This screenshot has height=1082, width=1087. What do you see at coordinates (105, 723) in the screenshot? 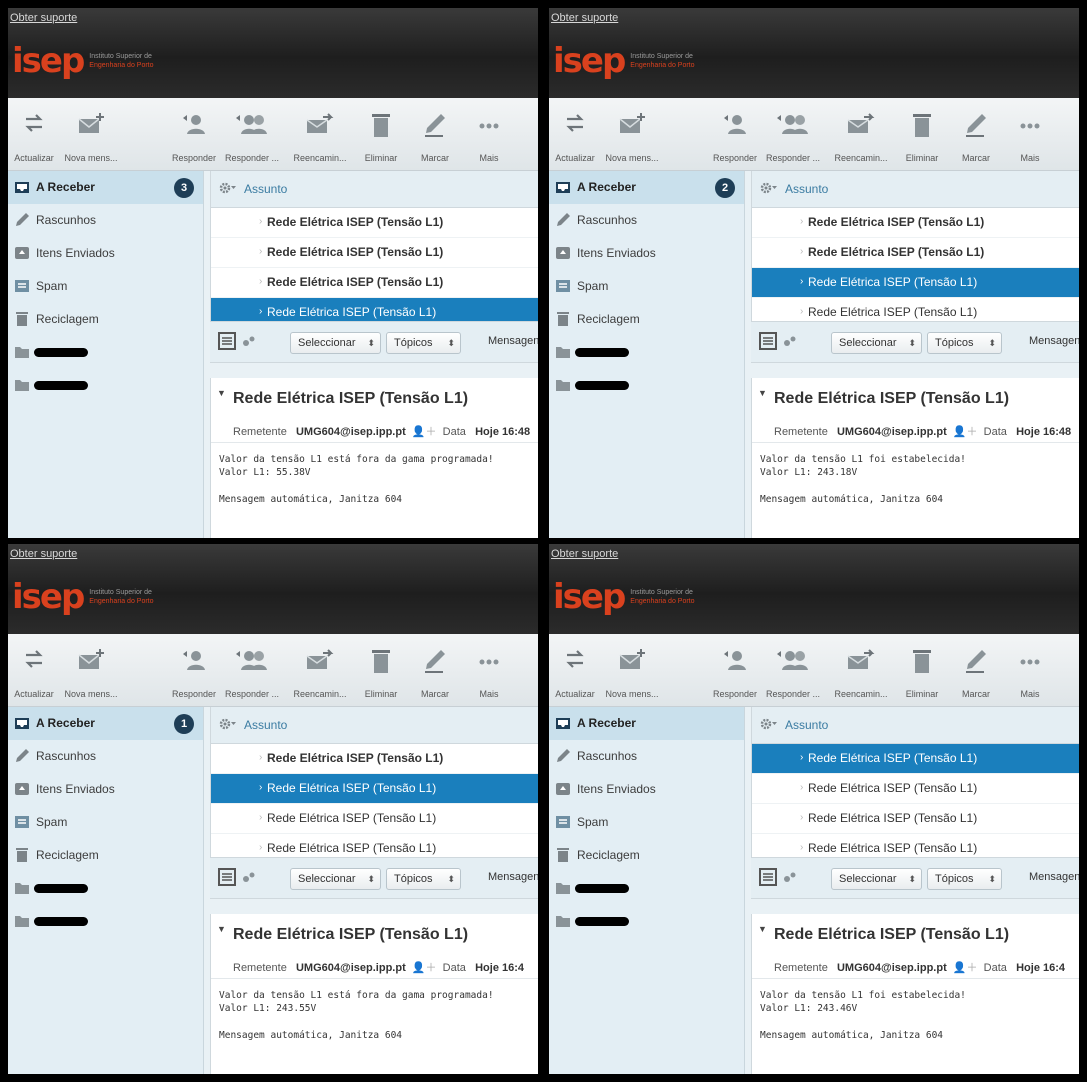
I see `folder-inbox: A Receber 1` at bounding box center [105, 723].